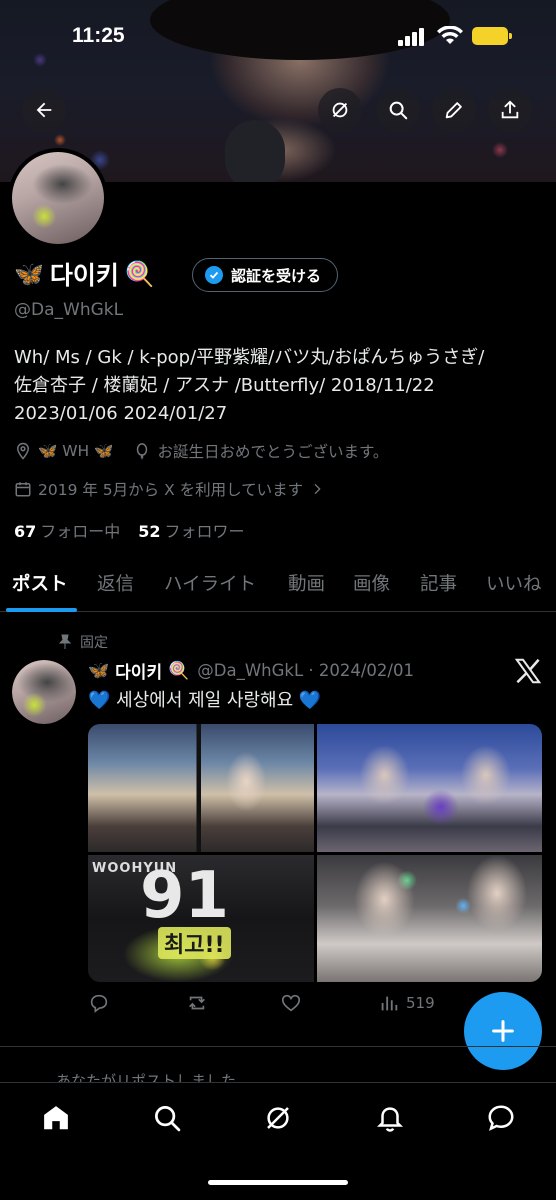 This screenshot has height=1200, width=556. I want to click on profile-name: 다이키, so click(84, 275).